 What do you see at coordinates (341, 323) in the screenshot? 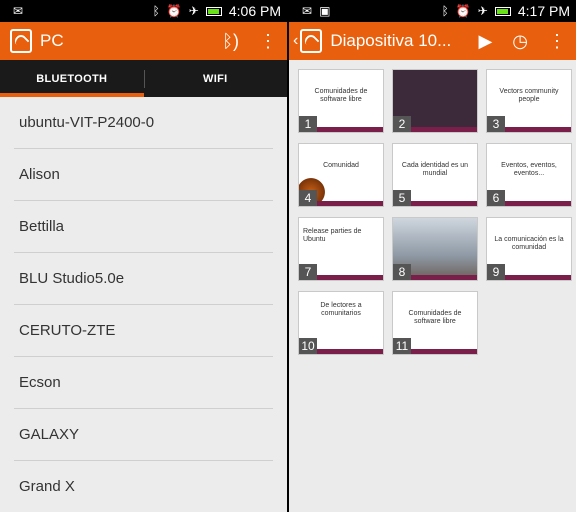
I see `slide-thumbnail: De lectores a comunitarios 10` at bounding box center [341, 323].